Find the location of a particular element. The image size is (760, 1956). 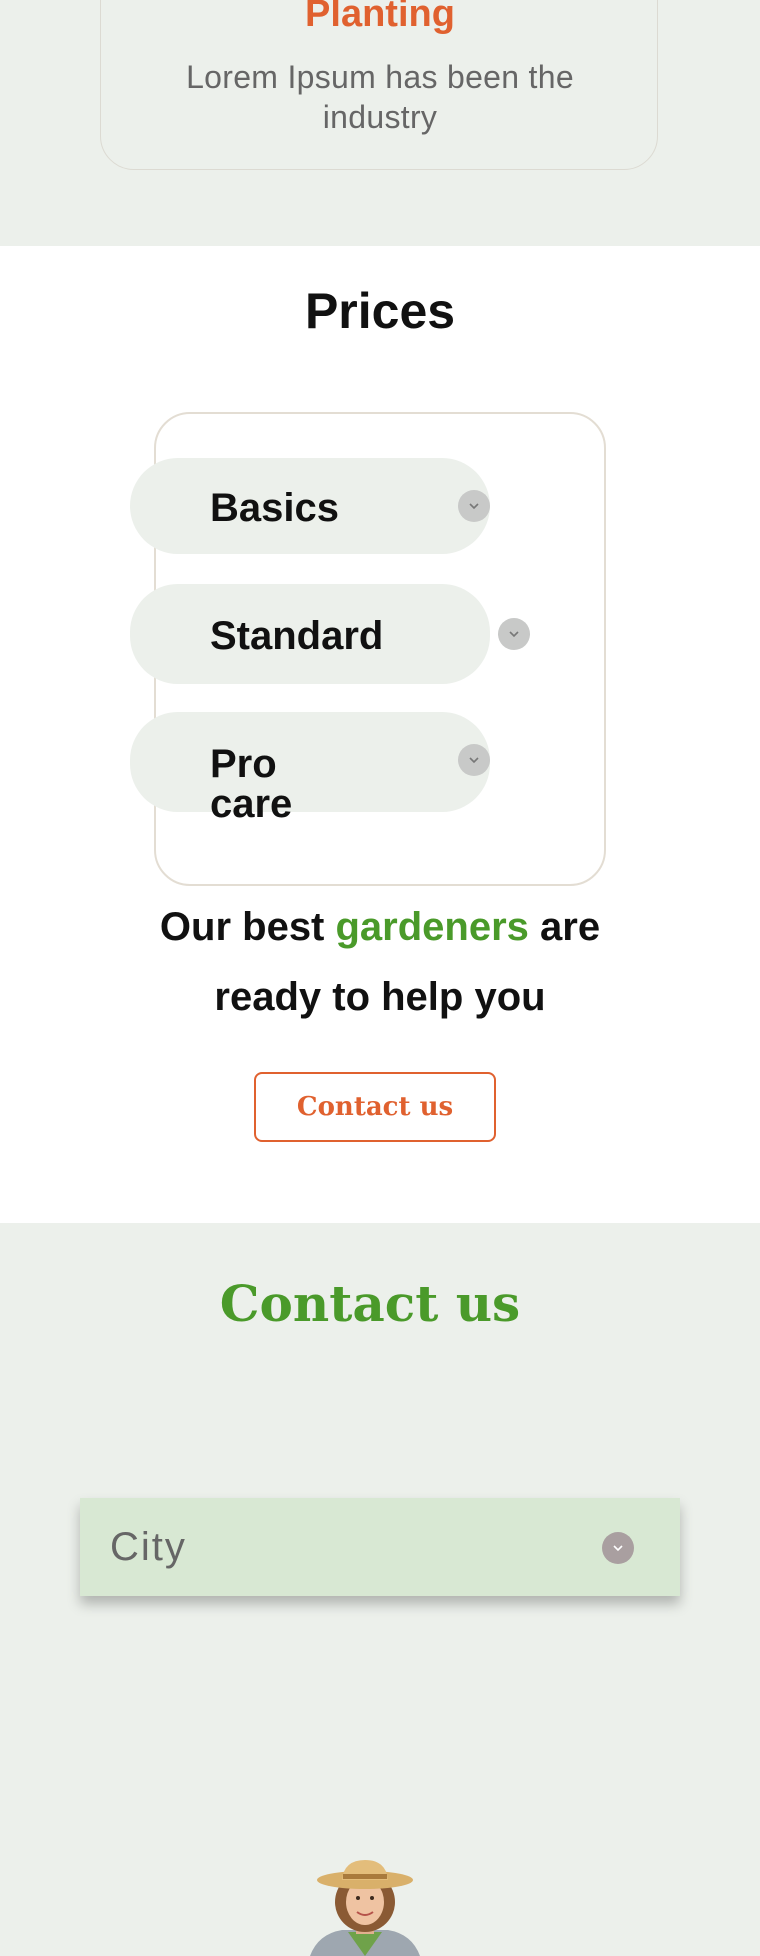

cta-headline-highlight: gardeners is located at coordinates (432, 927).